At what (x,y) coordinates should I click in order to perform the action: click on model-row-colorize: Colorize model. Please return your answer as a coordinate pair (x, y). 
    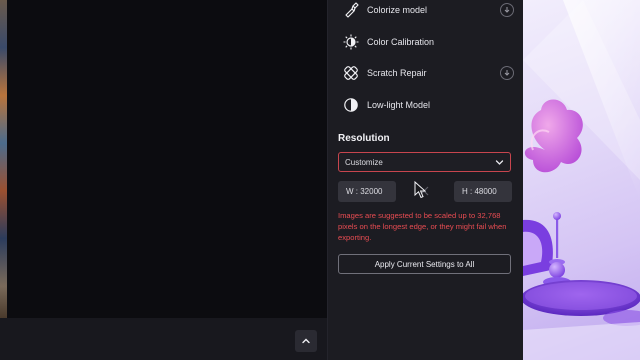
    Looking at the image, I should click on (428, 10).